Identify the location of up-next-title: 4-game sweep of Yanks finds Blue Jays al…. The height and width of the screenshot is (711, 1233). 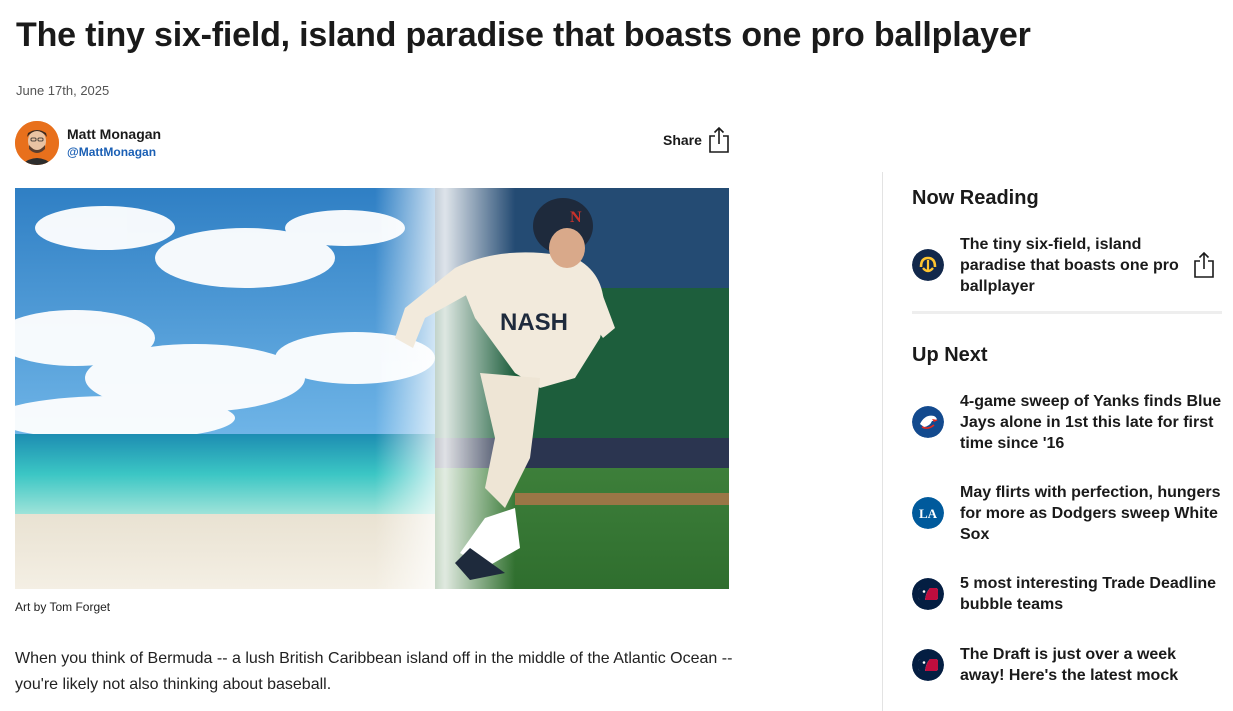
(1092, 422).